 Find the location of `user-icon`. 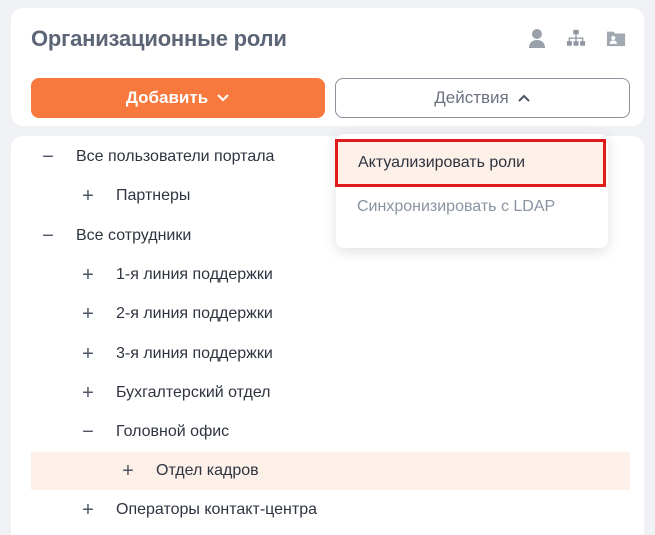

user-icon is located at coordinates (537, 38).